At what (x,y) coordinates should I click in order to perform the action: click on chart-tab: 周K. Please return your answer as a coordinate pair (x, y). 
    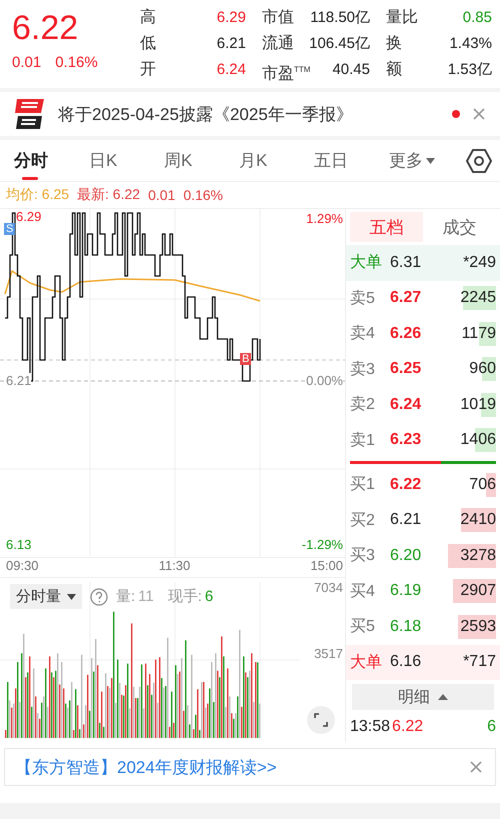
    Looking at the image, I should click on (201, 161).